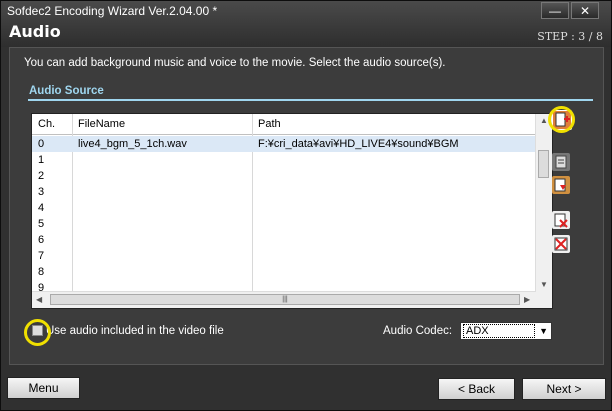 This screenshot has height=411, width=612. Describe the element at coordinates (284, 192) in the screenshot. I see `table-row: 3` at that location.